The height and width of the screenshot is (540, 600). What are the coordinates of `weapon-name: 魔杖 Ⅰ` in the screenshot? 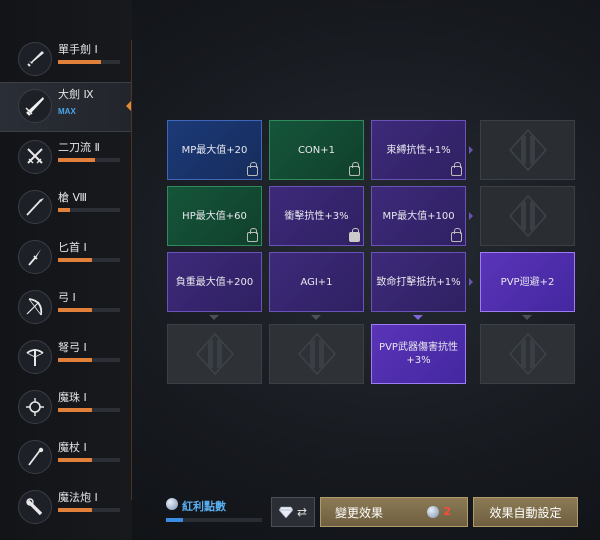 It's located at (72, 447).